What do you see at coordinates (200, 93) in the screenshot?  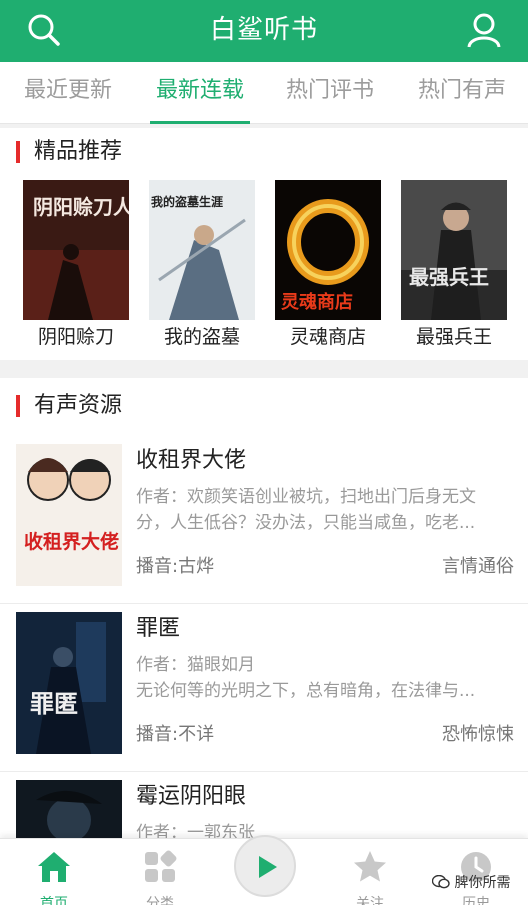 I see `tab-latest-serial: 最新连载` at bounding box center [200, 93].